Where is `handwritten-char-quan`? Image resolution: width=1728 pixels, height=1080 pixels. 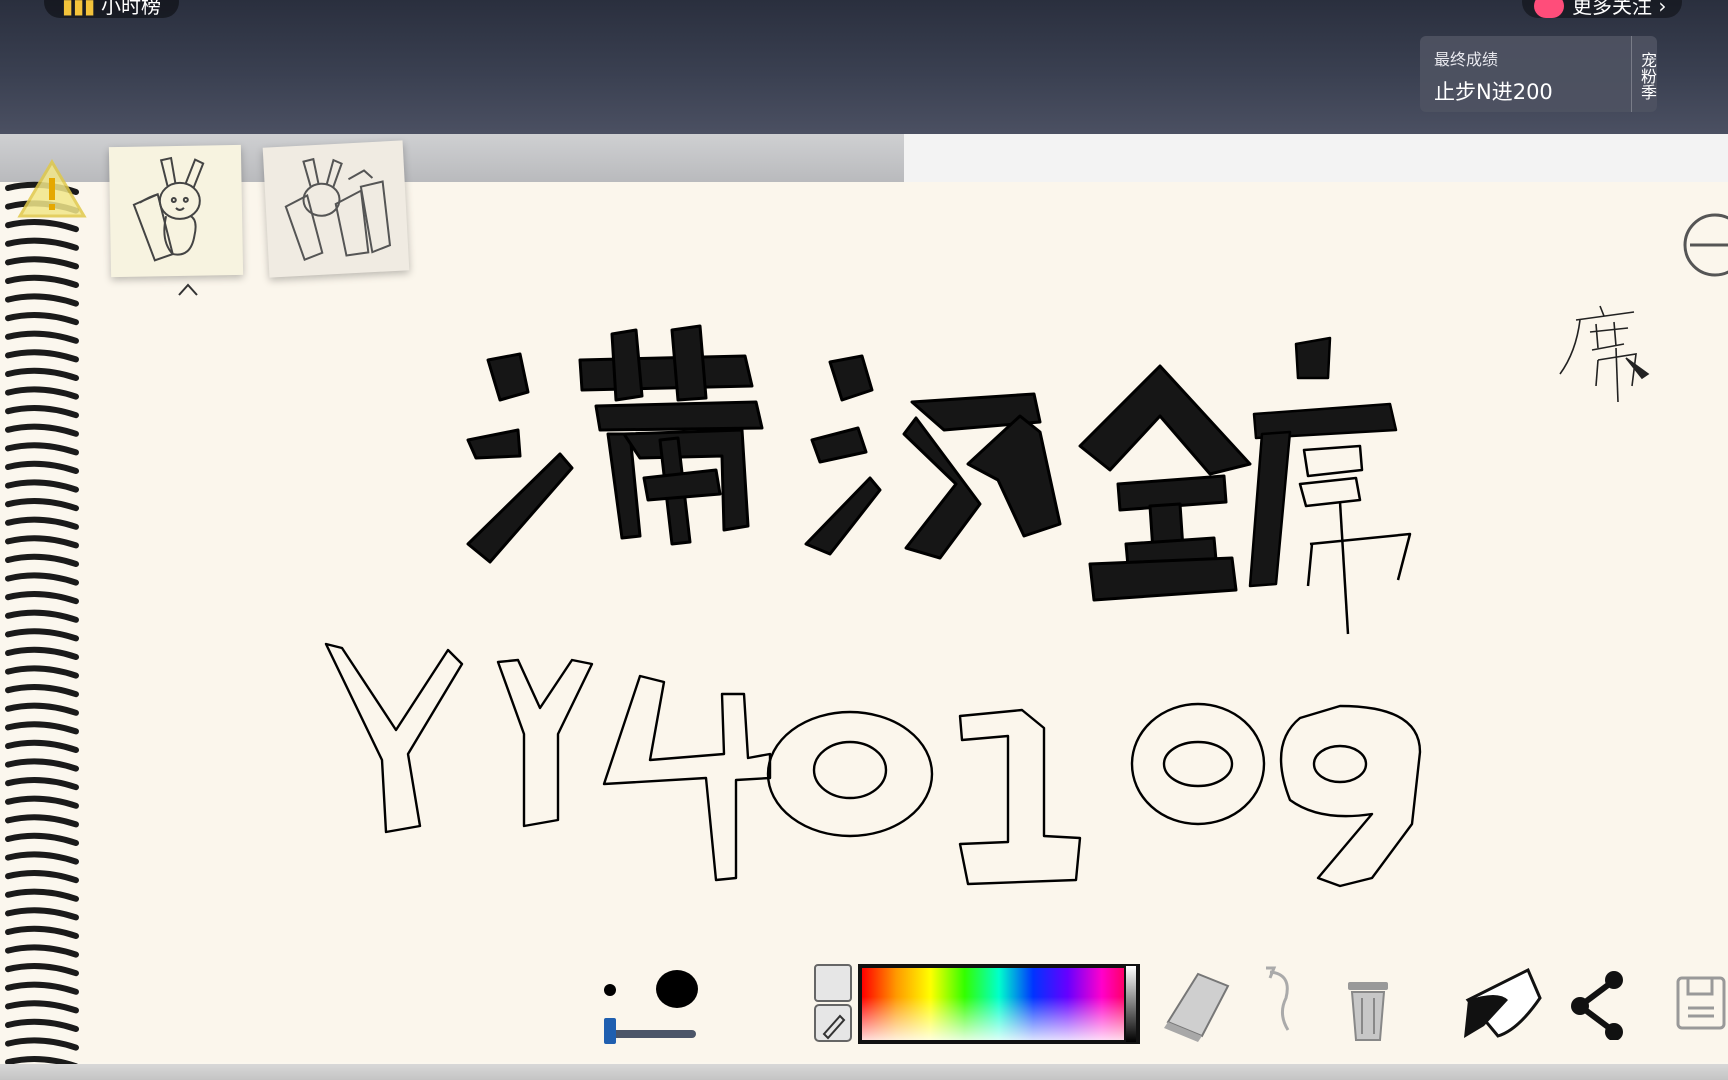 handwritten-char-quan is located at coordinates (1165, 483).